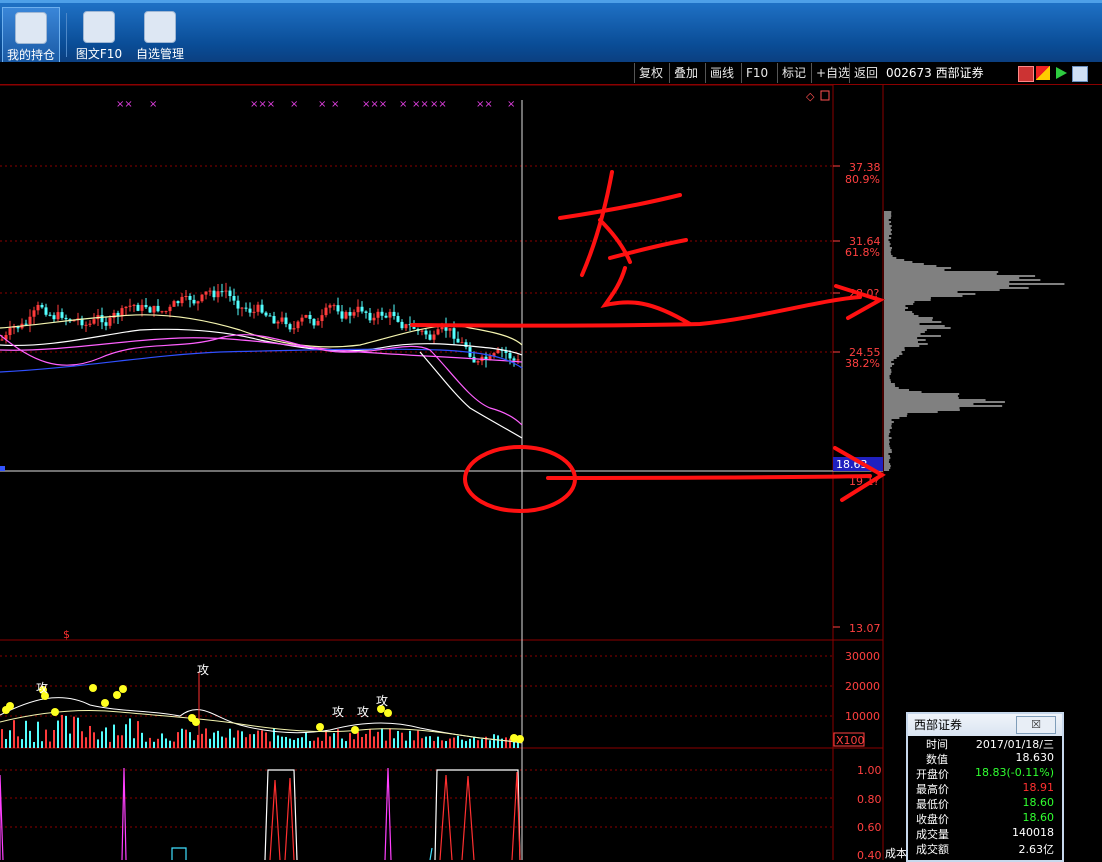  I want to click on svg-text: 30000, so click(862, 656).